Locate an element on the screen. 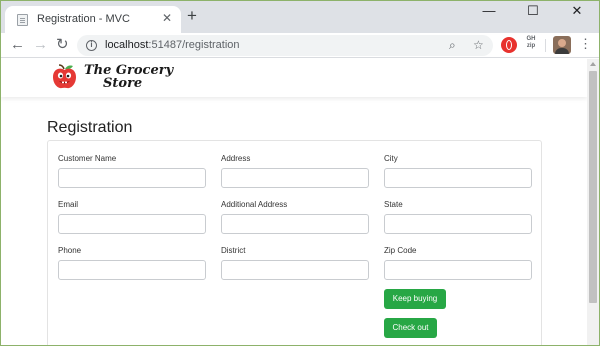  page-scrollbar is located at coordinates (593, 202).